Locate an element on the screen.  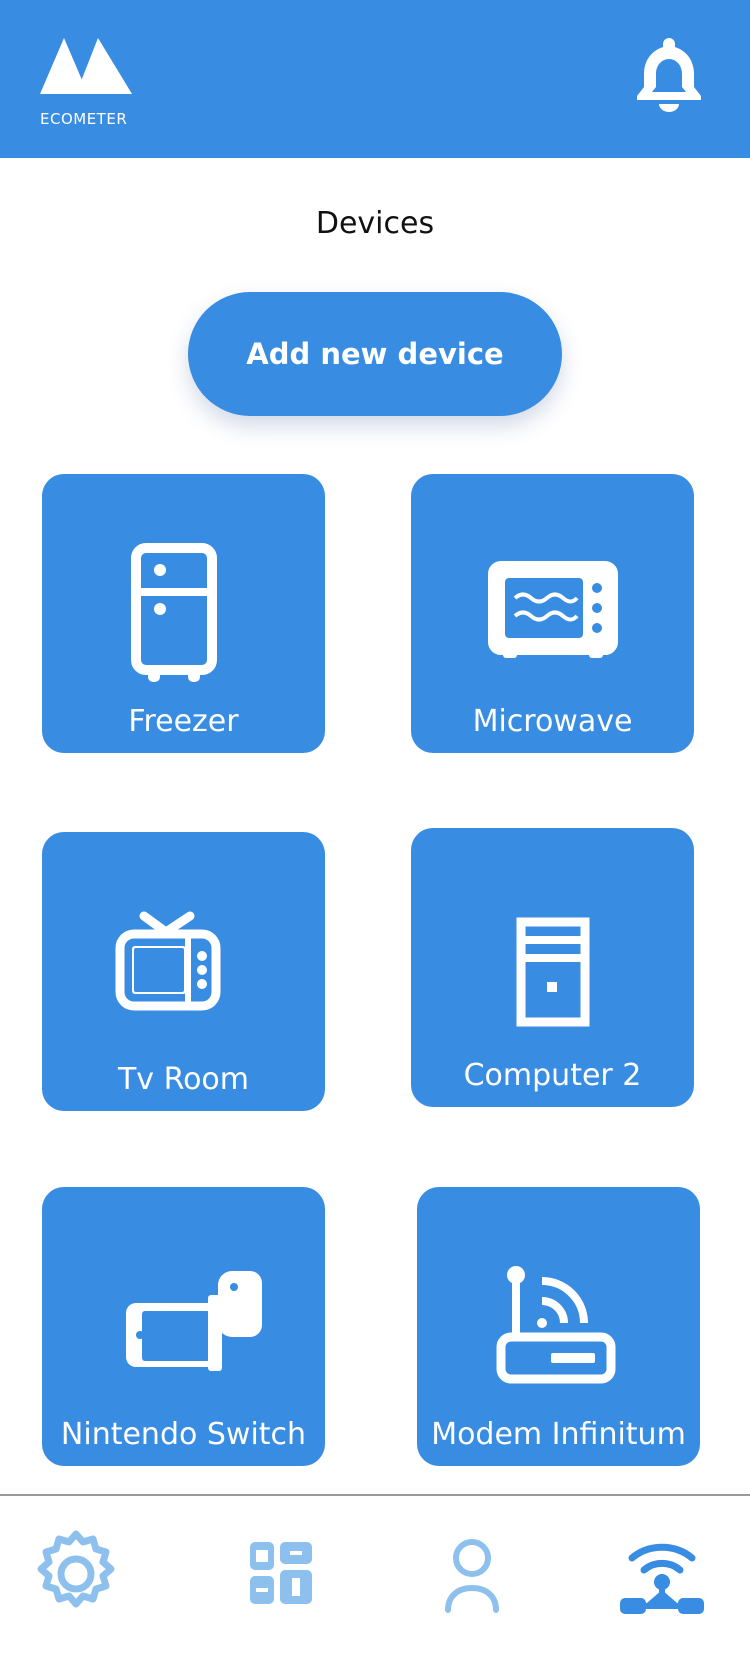
microwave-icon is located at coordinates (552, 584).